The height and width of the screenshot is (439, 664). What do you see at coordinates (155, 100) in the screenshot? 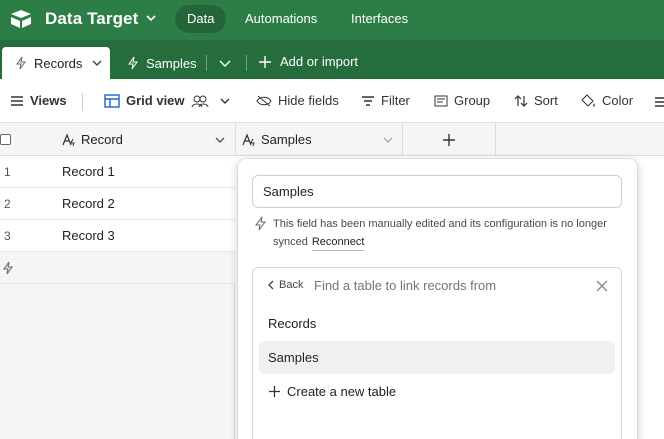
I see `grid-view-label: Grid view` at bounding box center [155, 100].